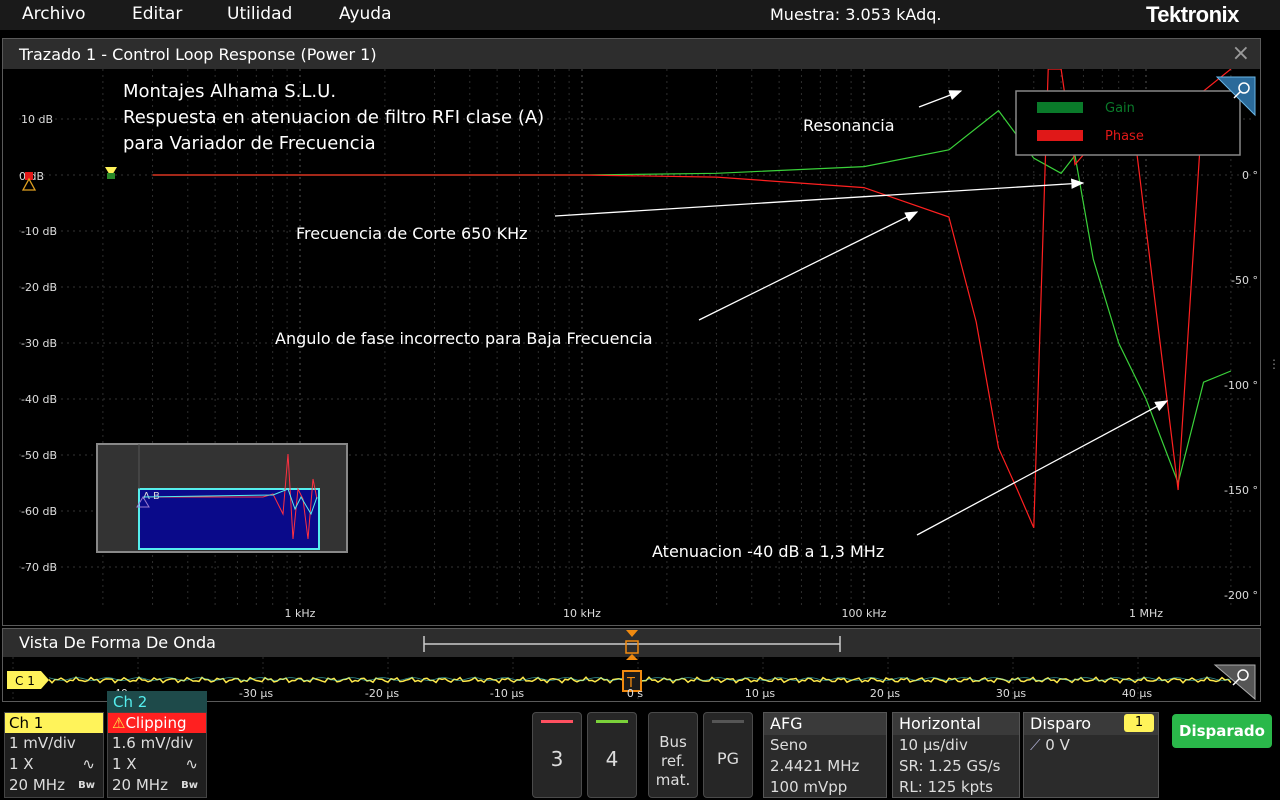 The height and width of the screenshot is (800, 1280). Describe the element at coordinates (557, 755) in the screenshot. I see `ch3-button: 3` at that location.